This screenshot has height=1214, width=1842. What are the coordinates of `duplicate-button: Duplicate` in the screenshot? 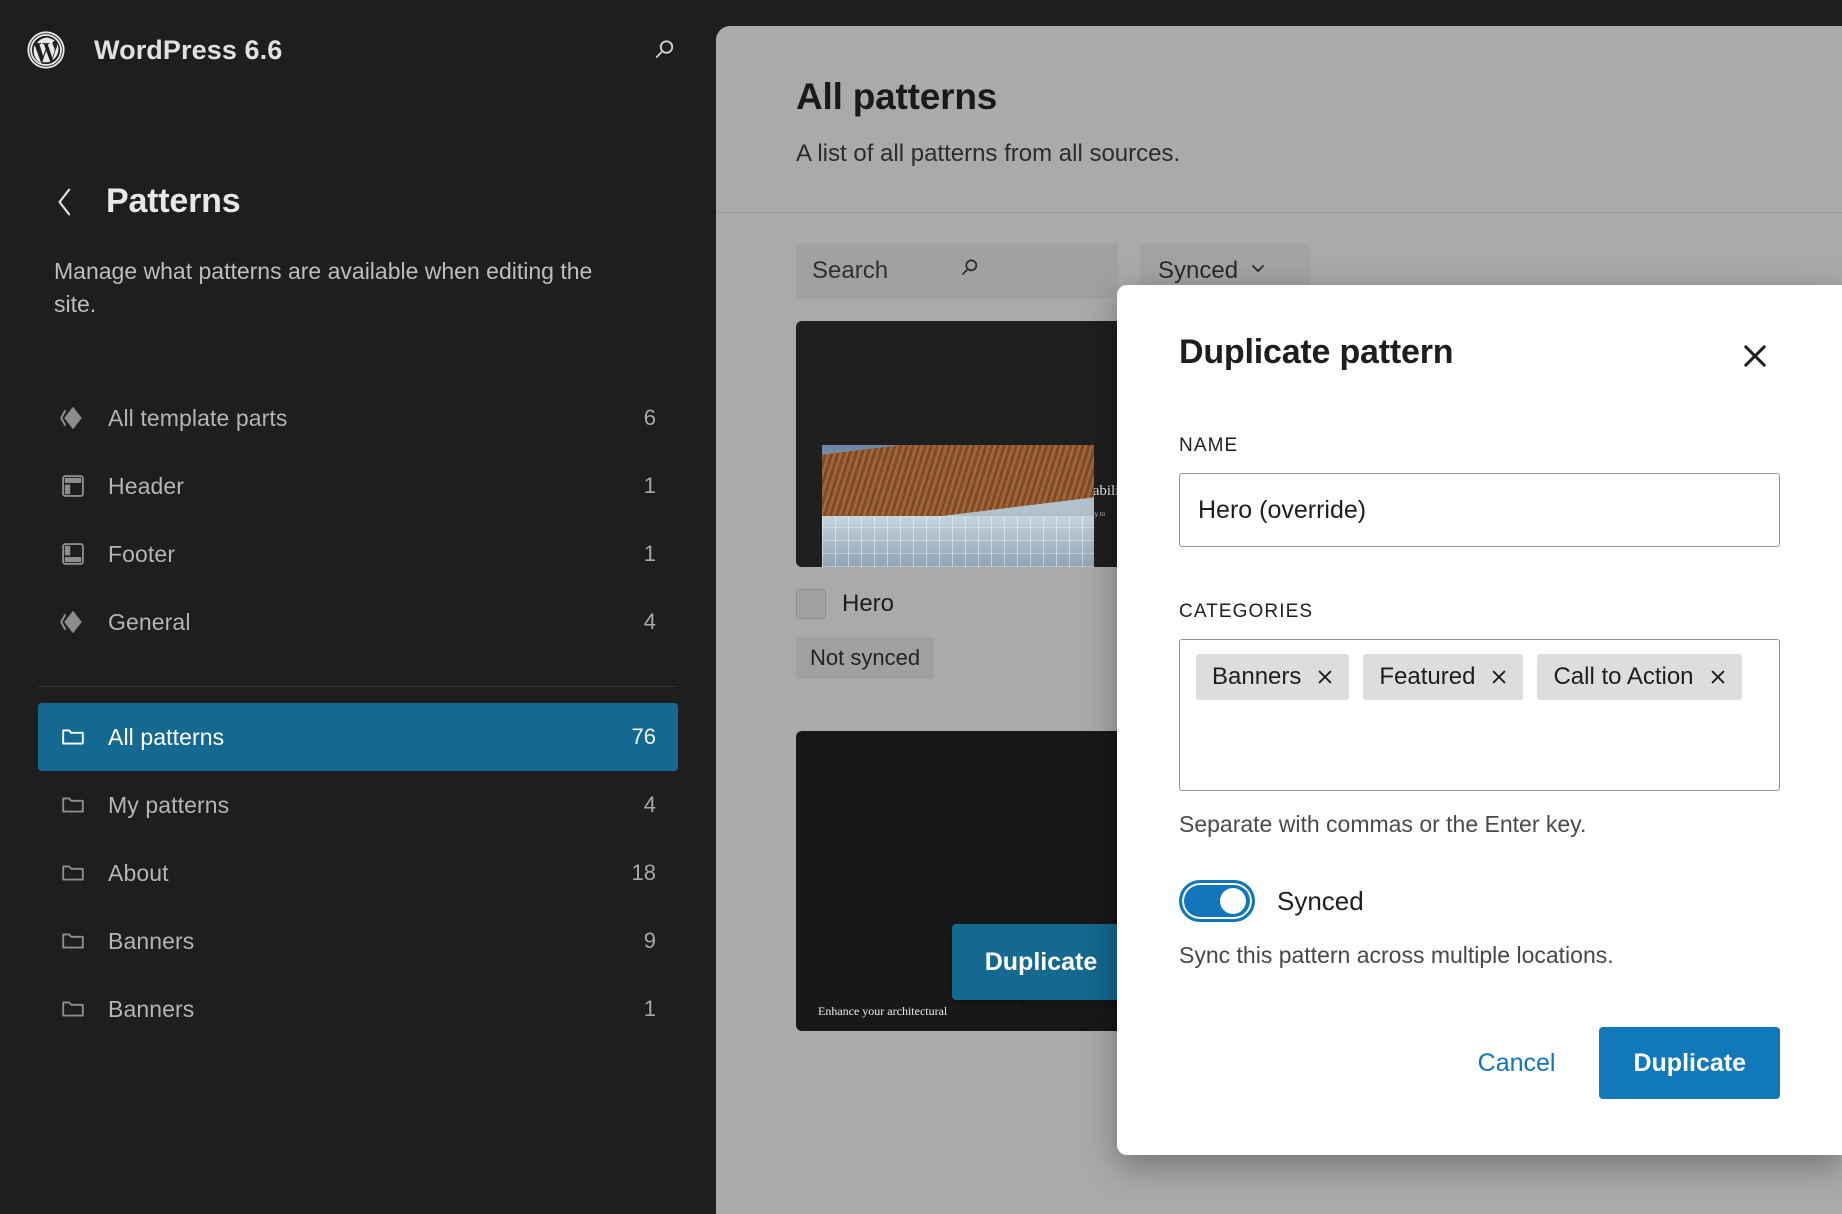 It's located at (1689, 1063).